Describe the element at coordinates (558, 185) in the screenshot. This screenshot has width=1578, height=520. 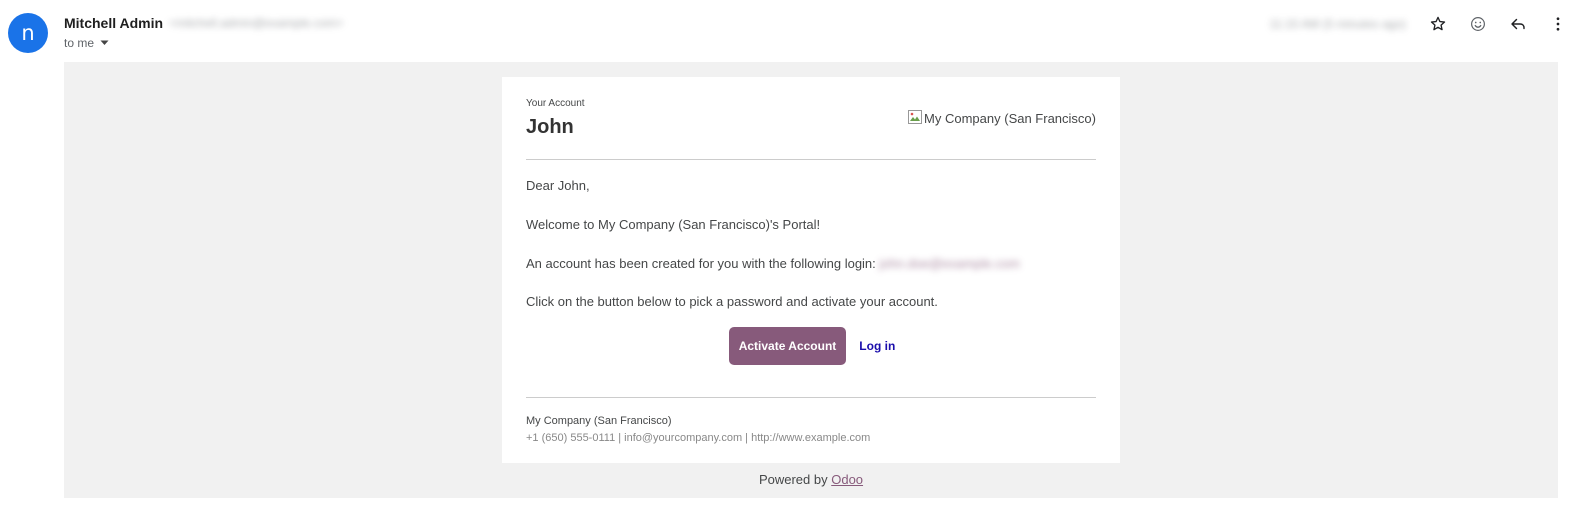
I see `greeting-text: Dear John,` at that location.